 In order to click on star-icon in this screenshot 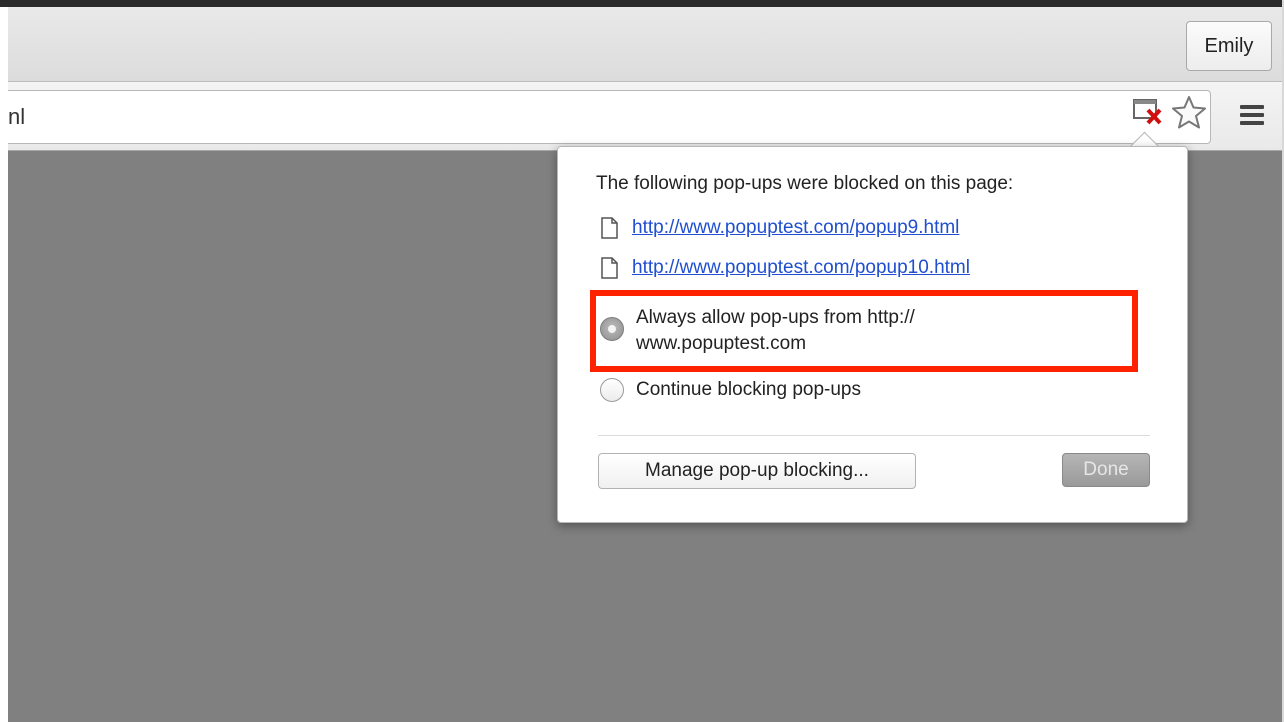, I will do `click(1189, 112)`.